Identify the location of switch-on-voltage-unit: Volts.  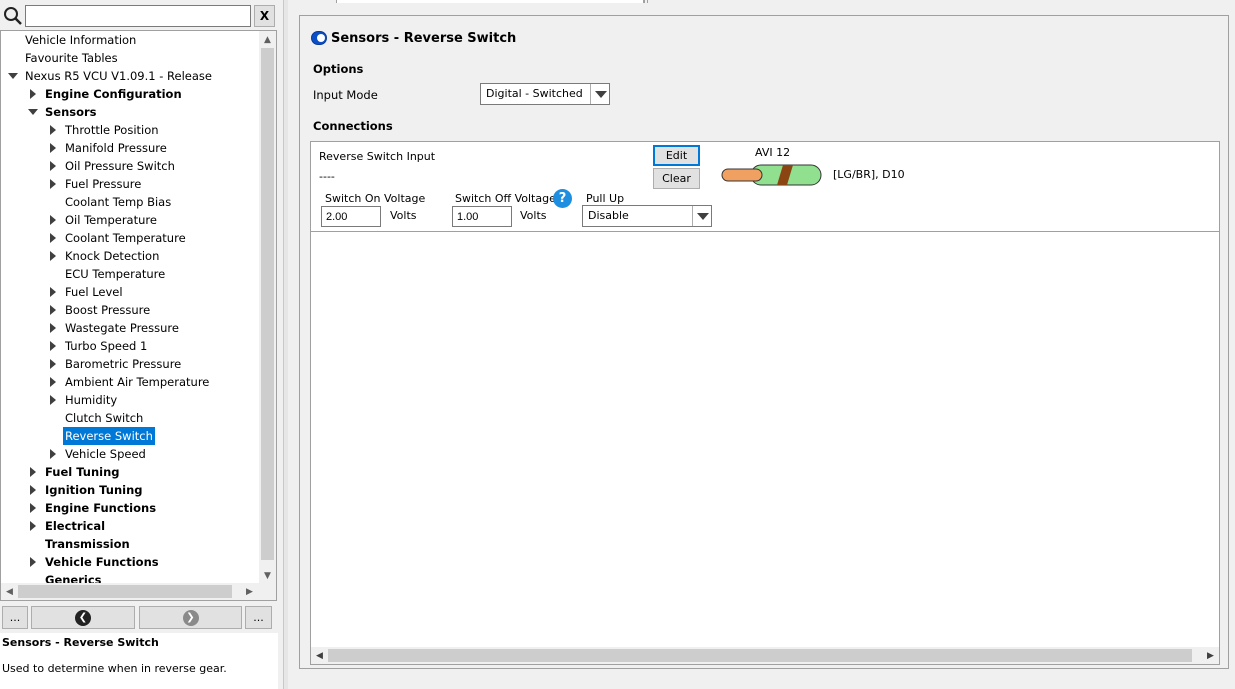
(403, 215).